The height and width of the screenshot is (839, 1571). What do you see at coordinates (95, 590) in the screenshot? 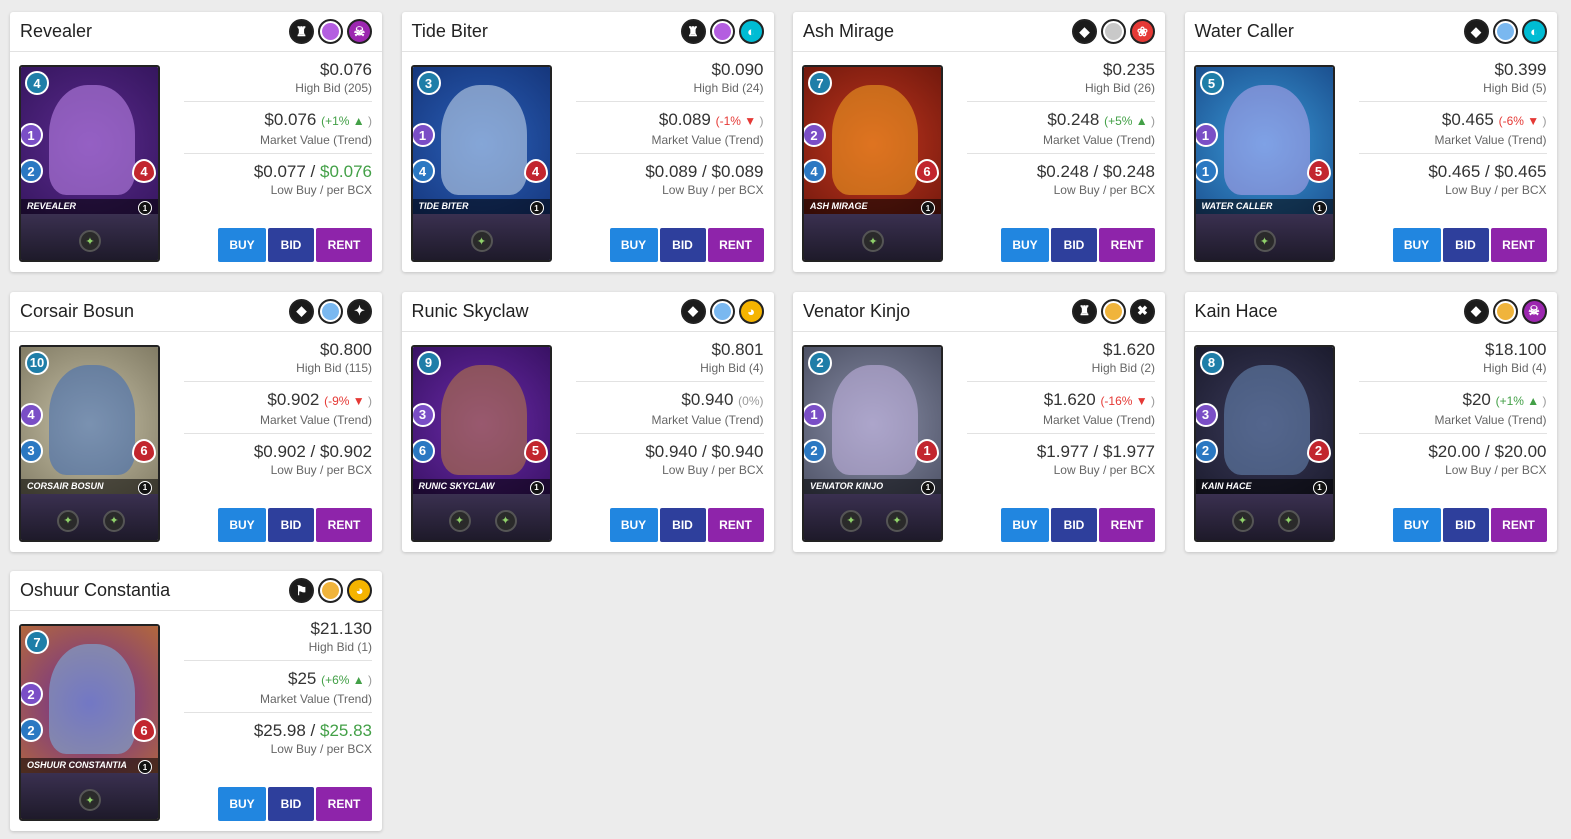
I see `card-title: Oshuur Constantia` at bounding box center [95, 590].